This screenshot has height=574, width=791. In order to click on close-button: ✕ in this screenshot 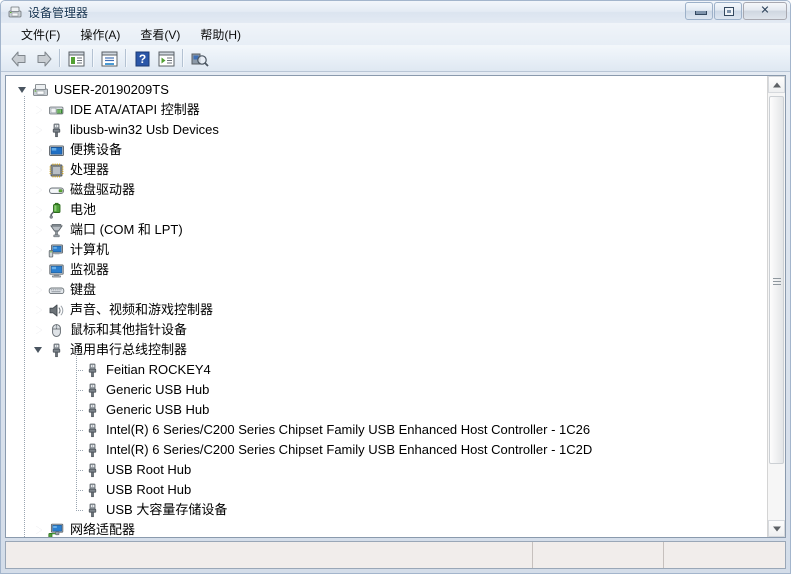, I will do `click(765, 11)`.